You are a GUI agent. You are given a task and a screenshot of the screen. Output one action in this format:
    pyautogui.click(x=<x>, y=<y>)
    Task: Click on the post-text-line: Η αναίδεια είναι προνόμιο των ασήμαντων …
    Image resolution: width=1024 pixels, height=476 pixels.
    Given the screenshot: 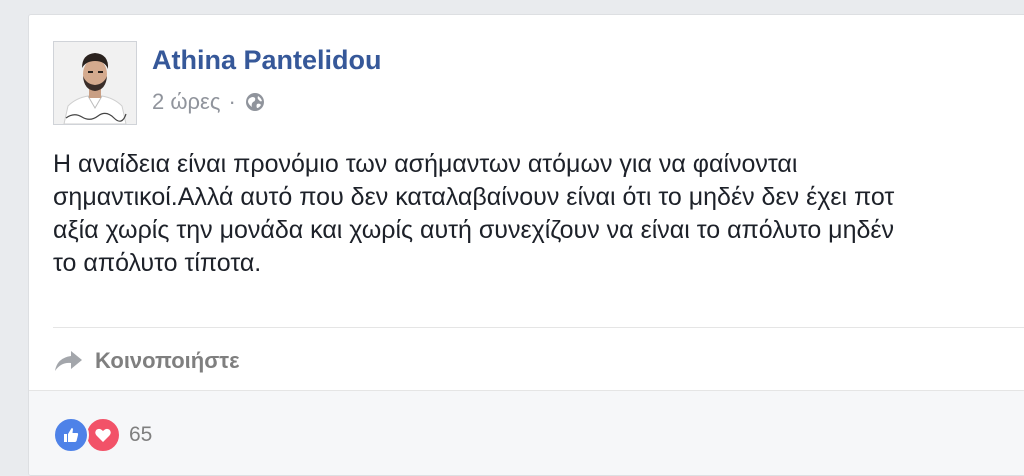 What is the action you would take?
    pyautogui.click(x=425, y=164)
    